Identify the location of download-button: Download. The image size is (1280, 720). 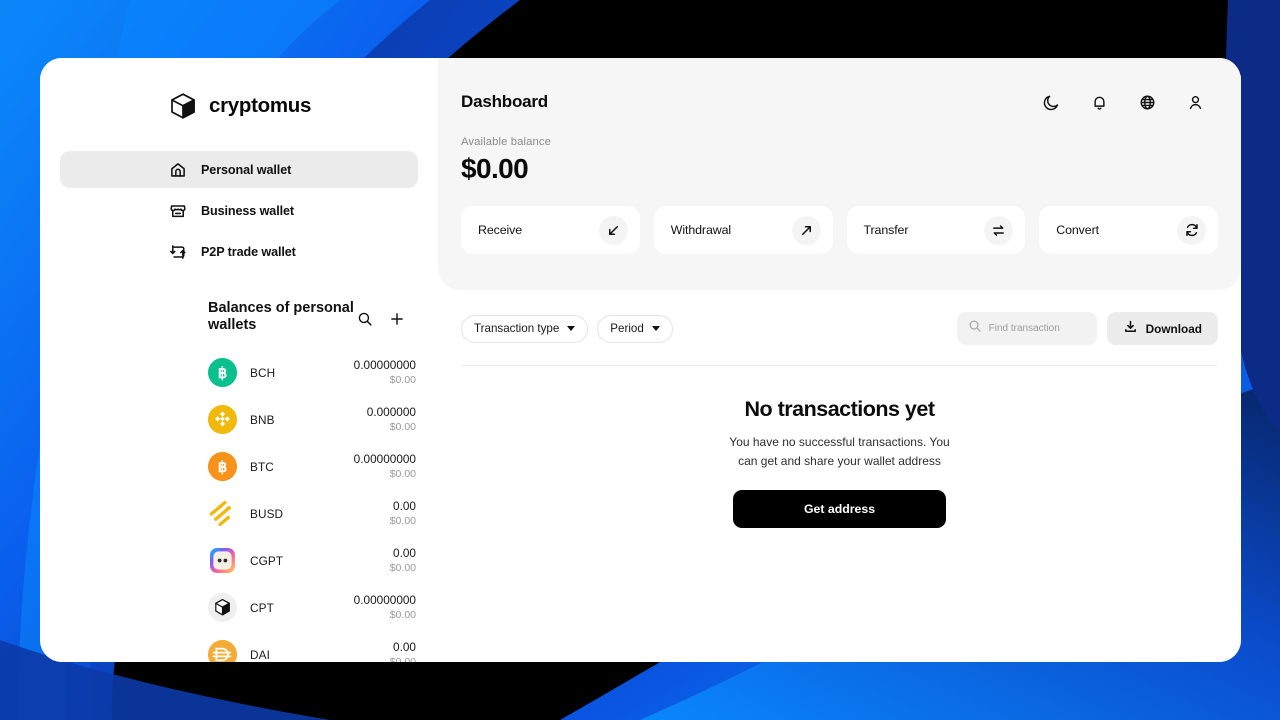
(1162, 328).